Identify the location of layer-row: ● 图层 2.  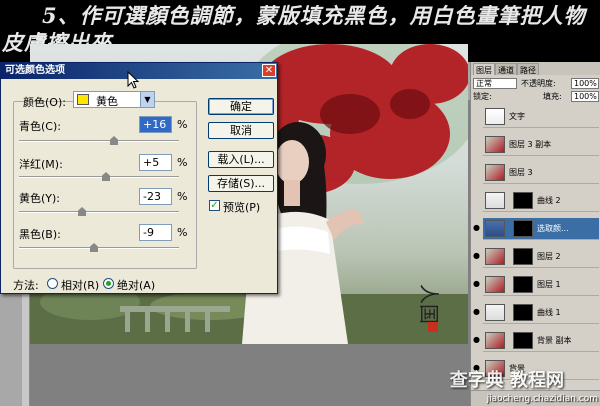
(536, 257).